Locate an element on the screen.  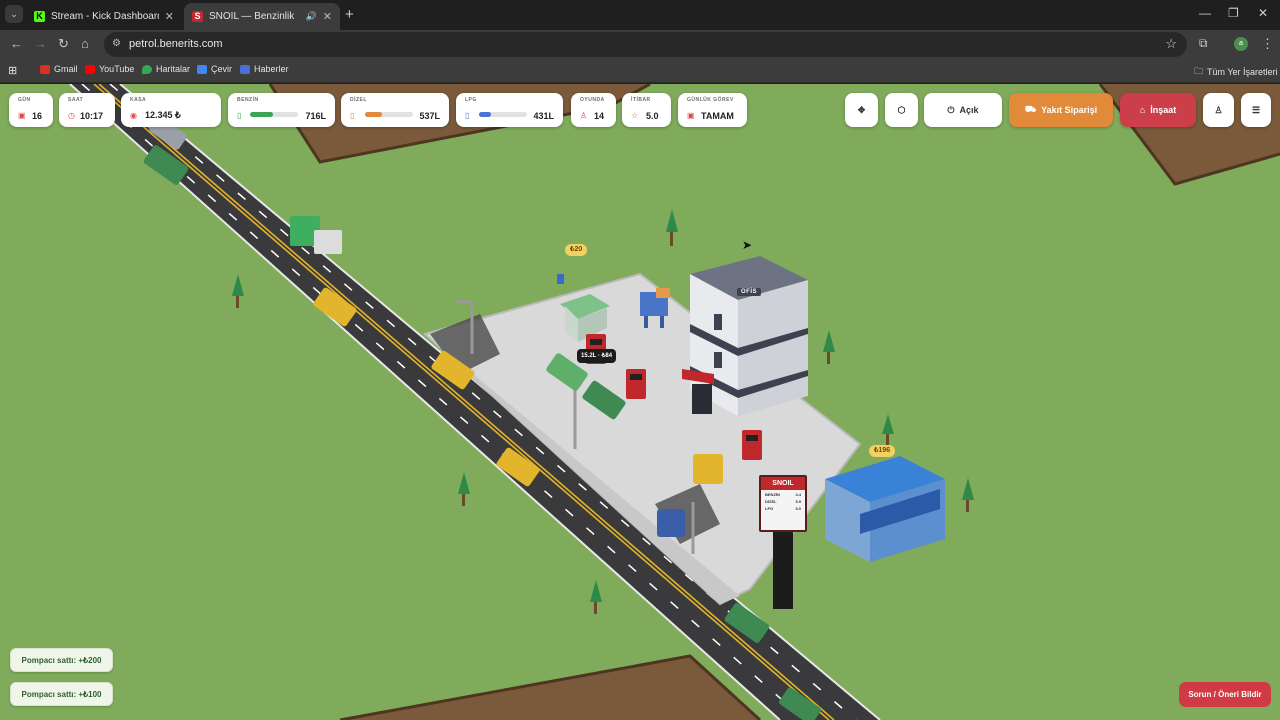
stat-value: 12.345 ₺ is located at coordinates (163, 115).